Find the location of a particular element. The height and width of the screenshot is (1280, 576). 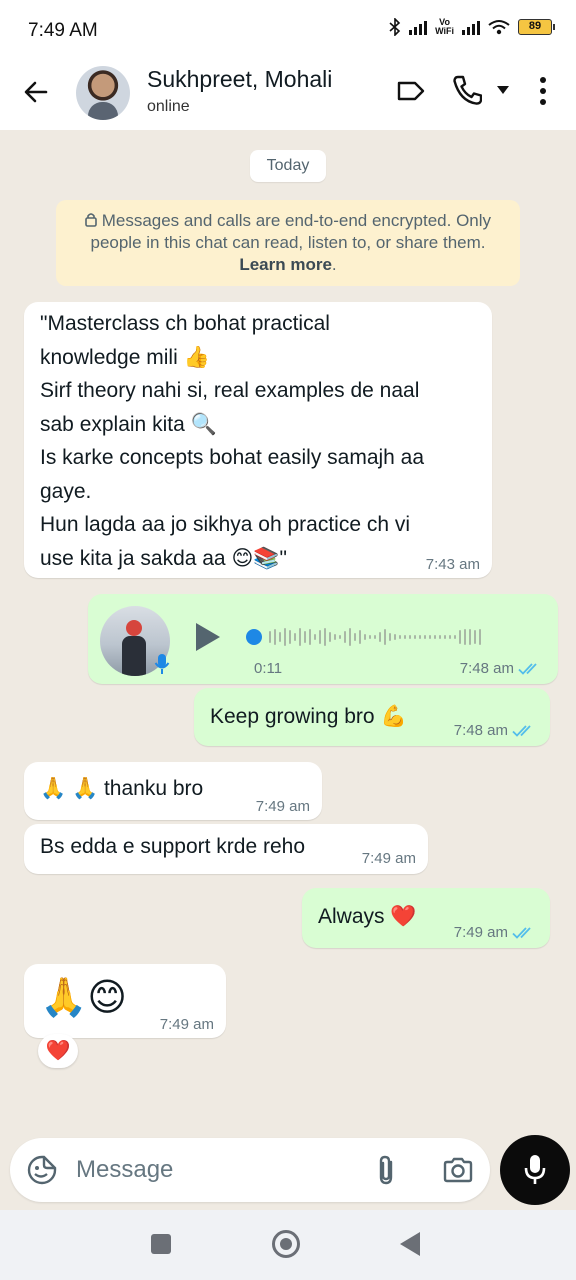

voice-message-bubble: 0:11 7:48 am is located at coordinates (323, 639).